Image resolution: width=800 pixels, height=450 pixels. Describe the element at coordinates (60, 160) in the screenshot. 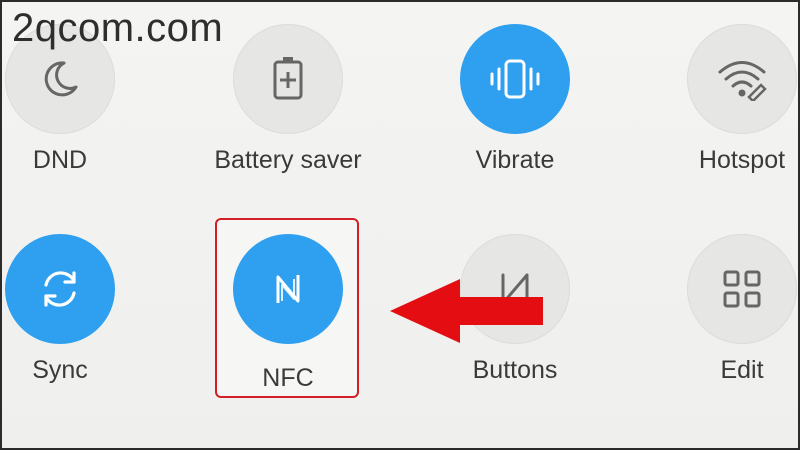

I see `tile-label-dnd: DND` at that location.